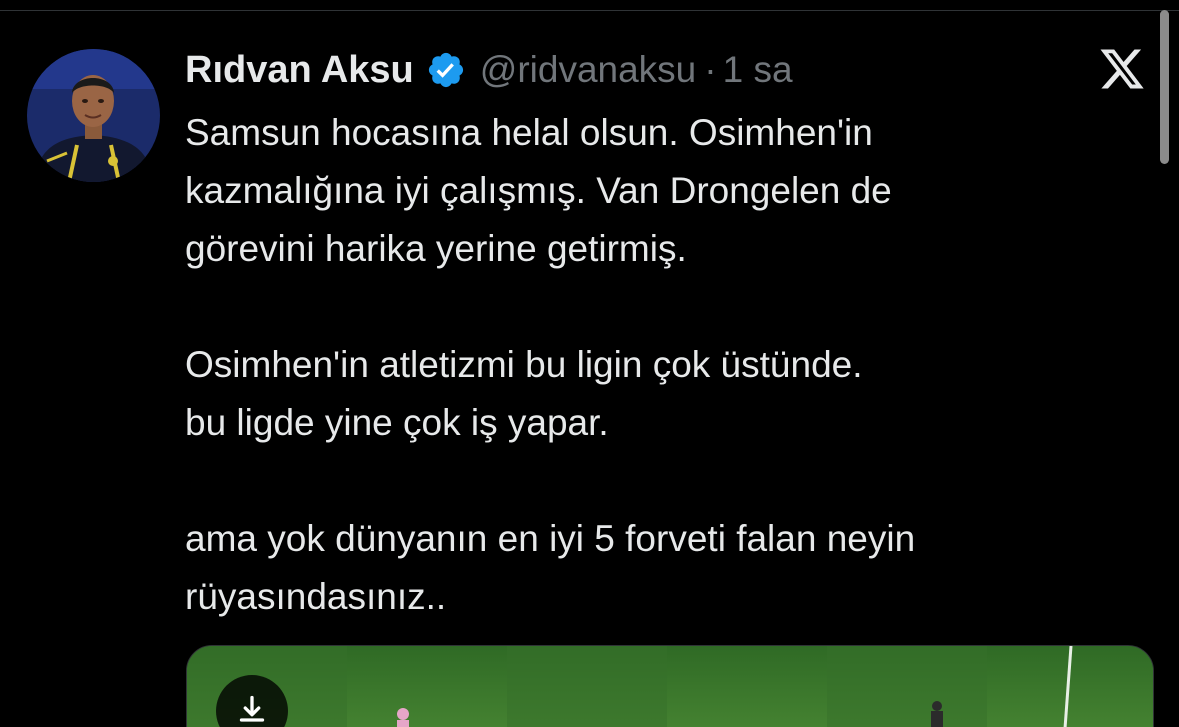 This screenshot has width=1179, height=727. I want to click on timestamp: 1 sa, so click(758, 70).